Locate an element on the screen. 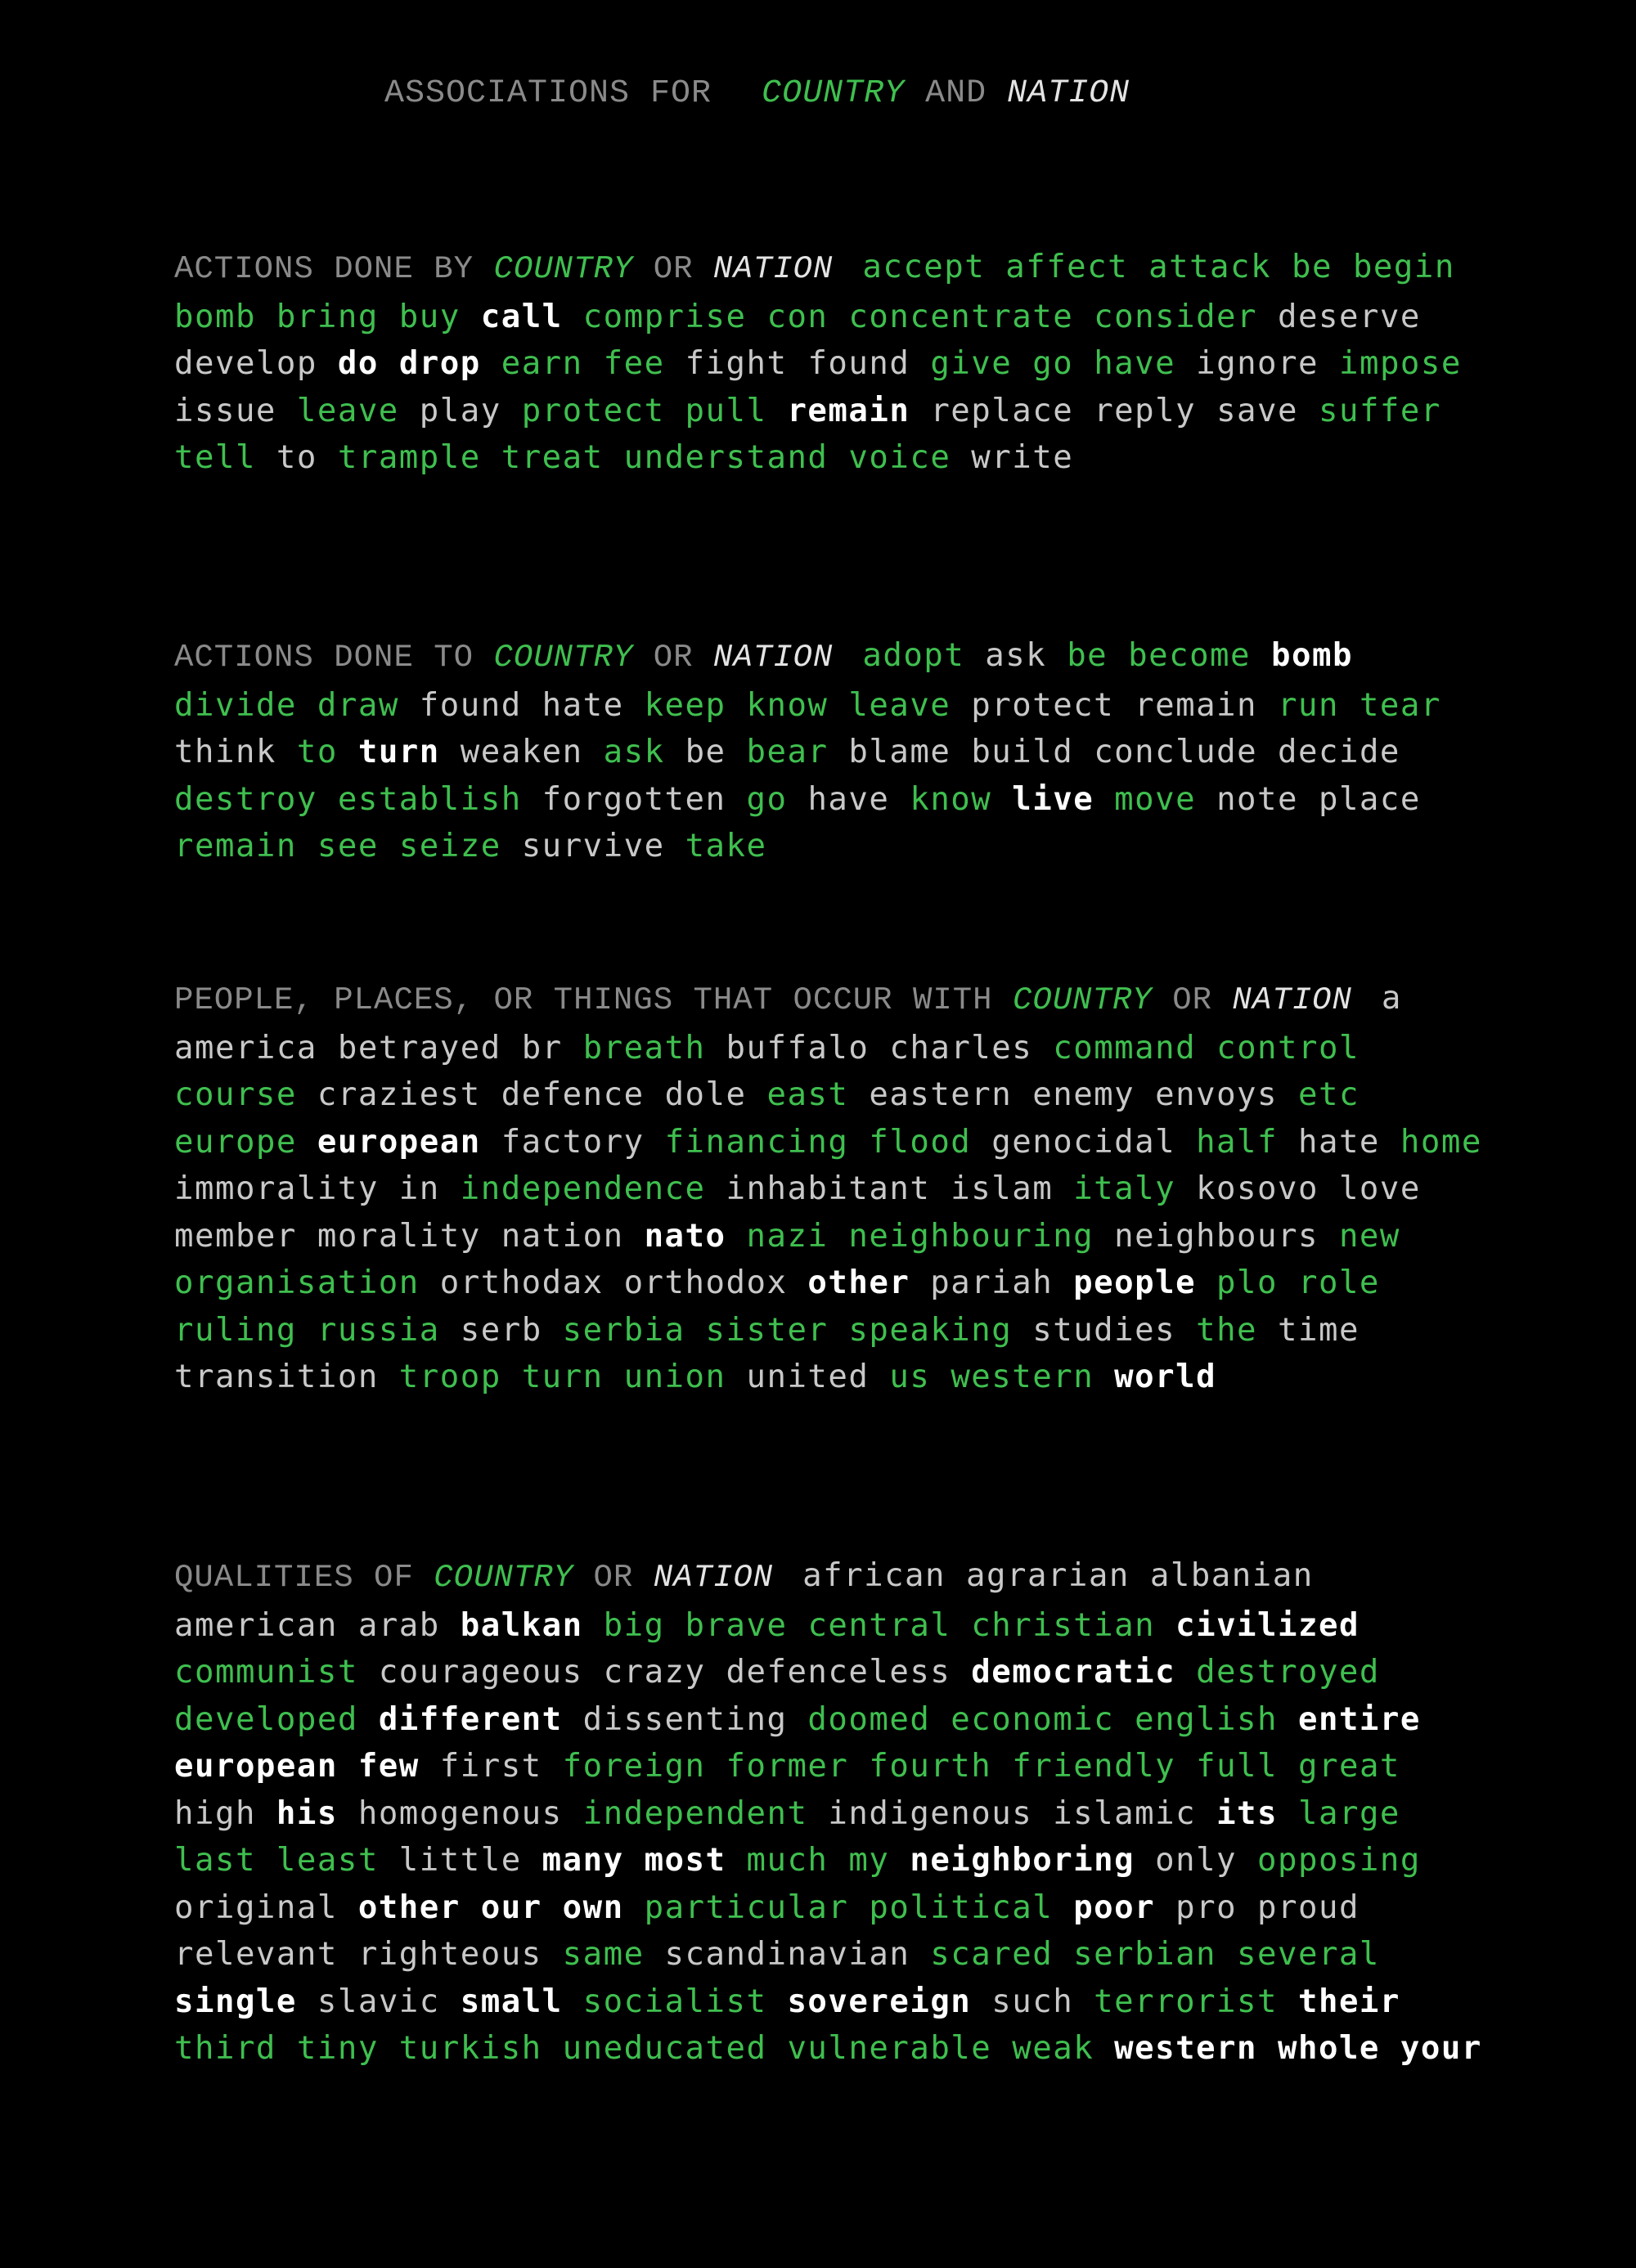 The width and height of the screenshot is (1636, 2268). association-word: nation is located at coordinates (562, 1236).